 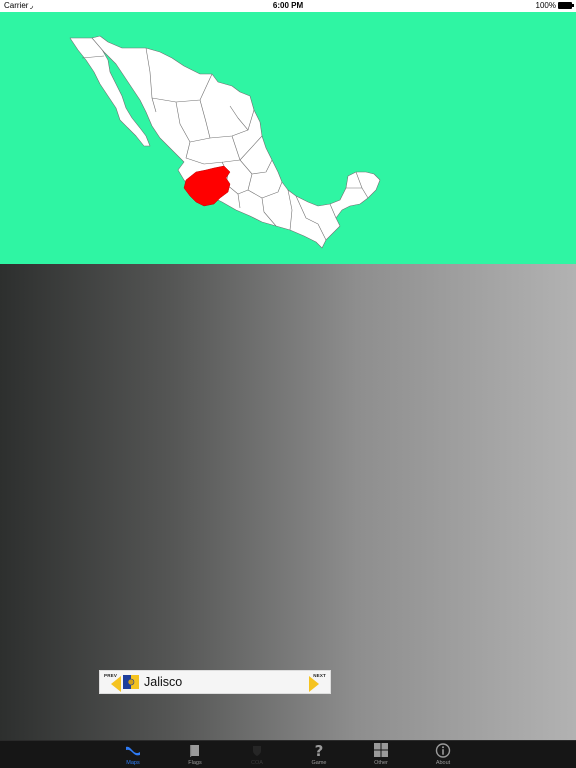 I want to click on tab-game: ? Game, so click(x=319, y=754).